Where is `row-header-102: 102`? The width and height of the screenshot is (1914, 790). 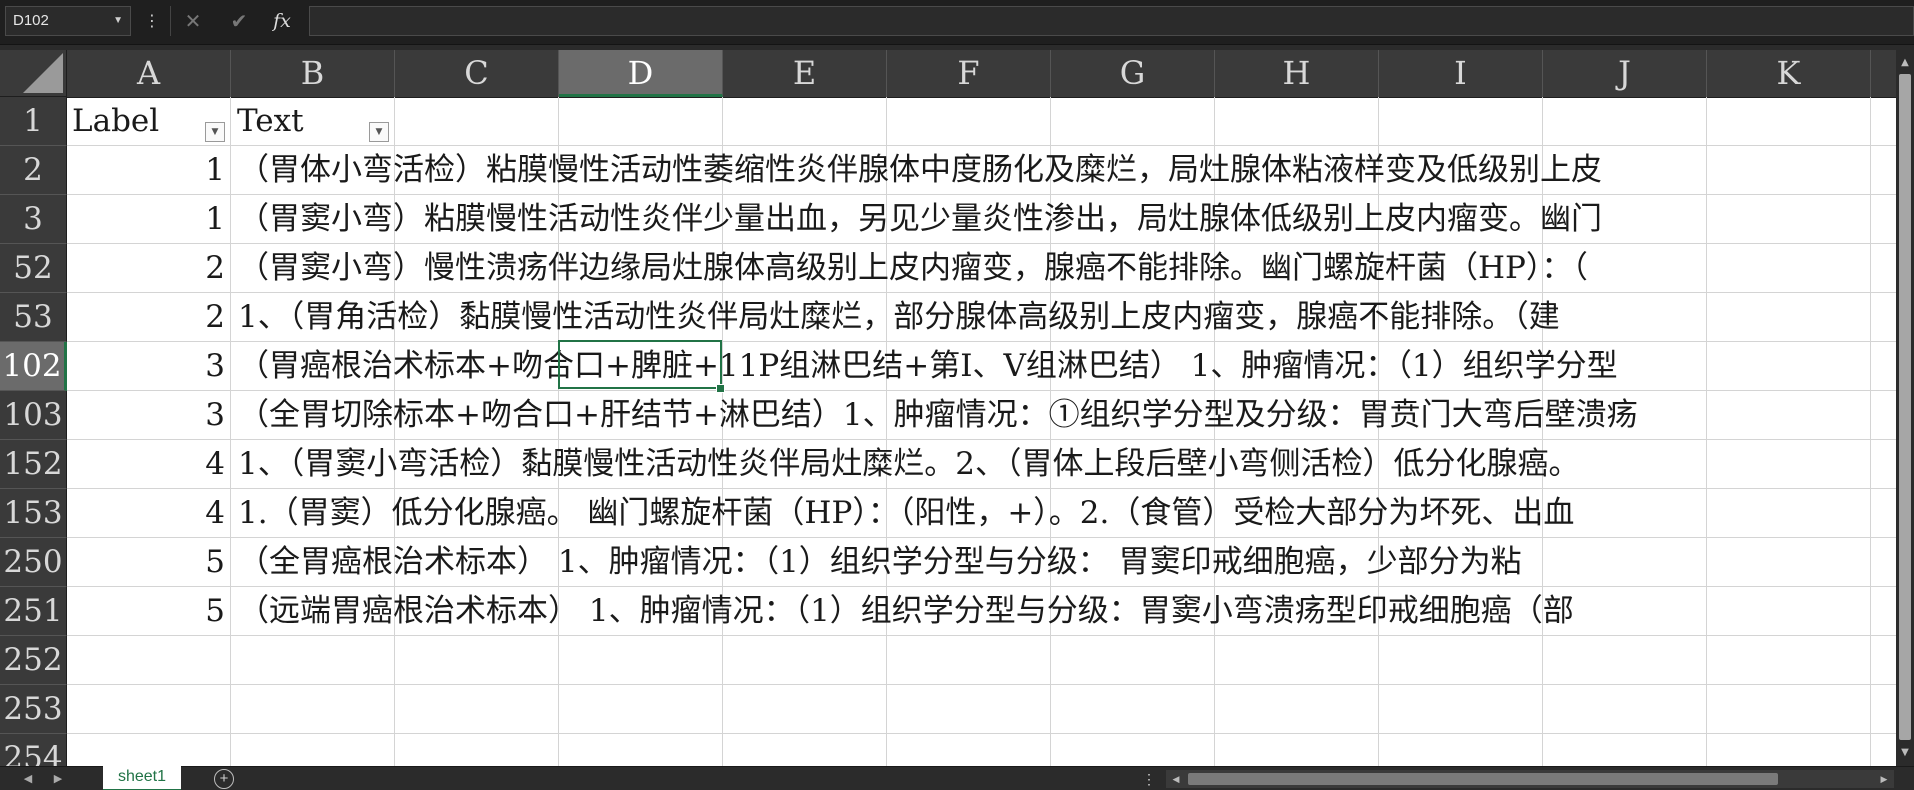 row-header-102: 102 is located at coordinates (33, 366).